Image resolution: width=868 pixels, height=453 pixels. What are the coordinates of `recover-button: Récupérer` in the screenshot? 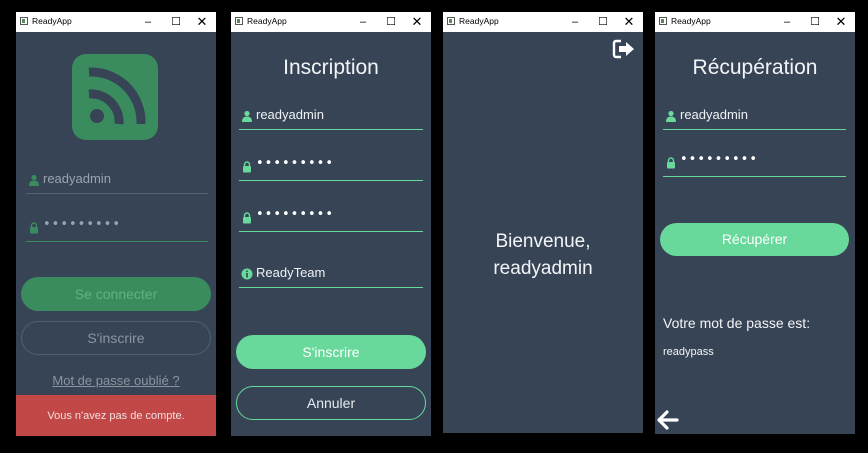 It's located at (754, 239).